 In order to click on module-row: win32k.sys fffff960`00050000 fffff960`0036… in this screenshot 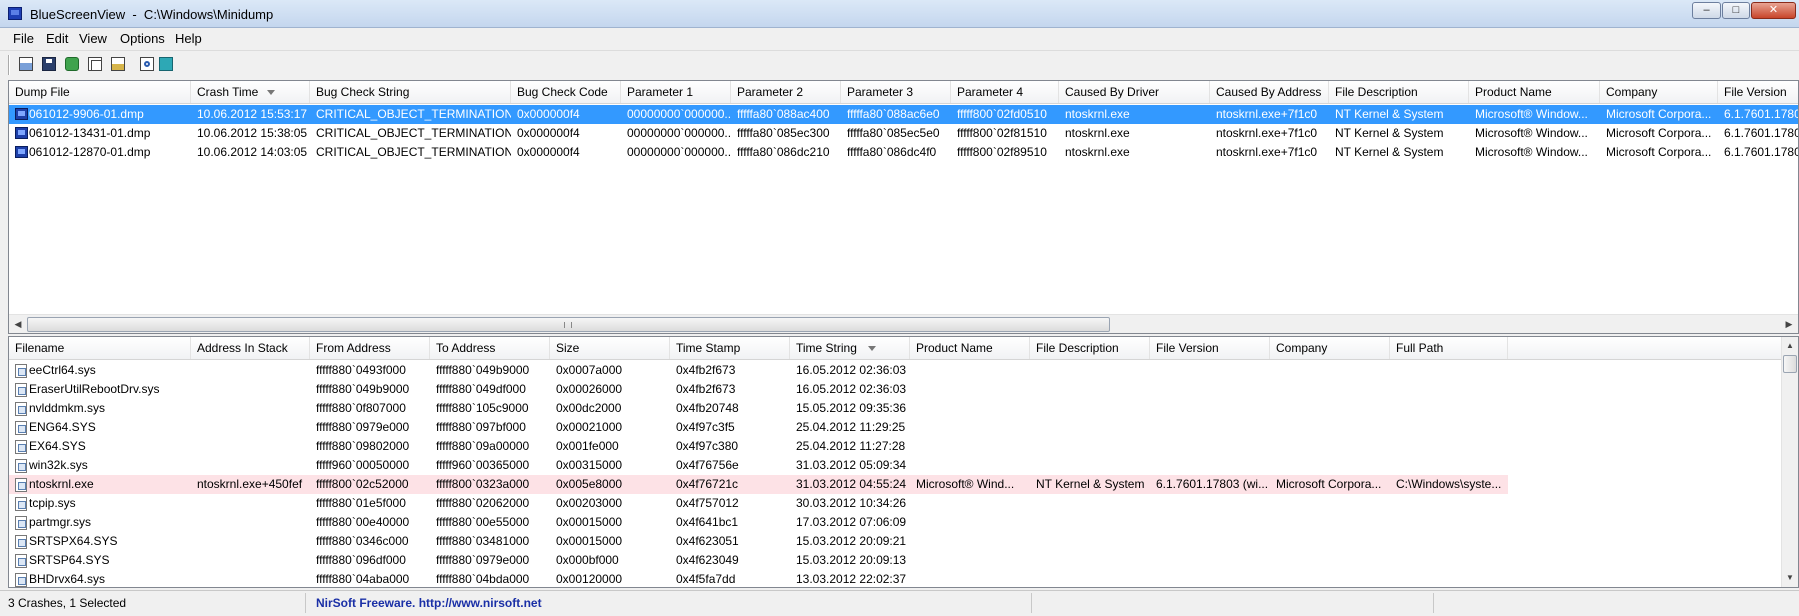, I will do `click(758, 465)`.